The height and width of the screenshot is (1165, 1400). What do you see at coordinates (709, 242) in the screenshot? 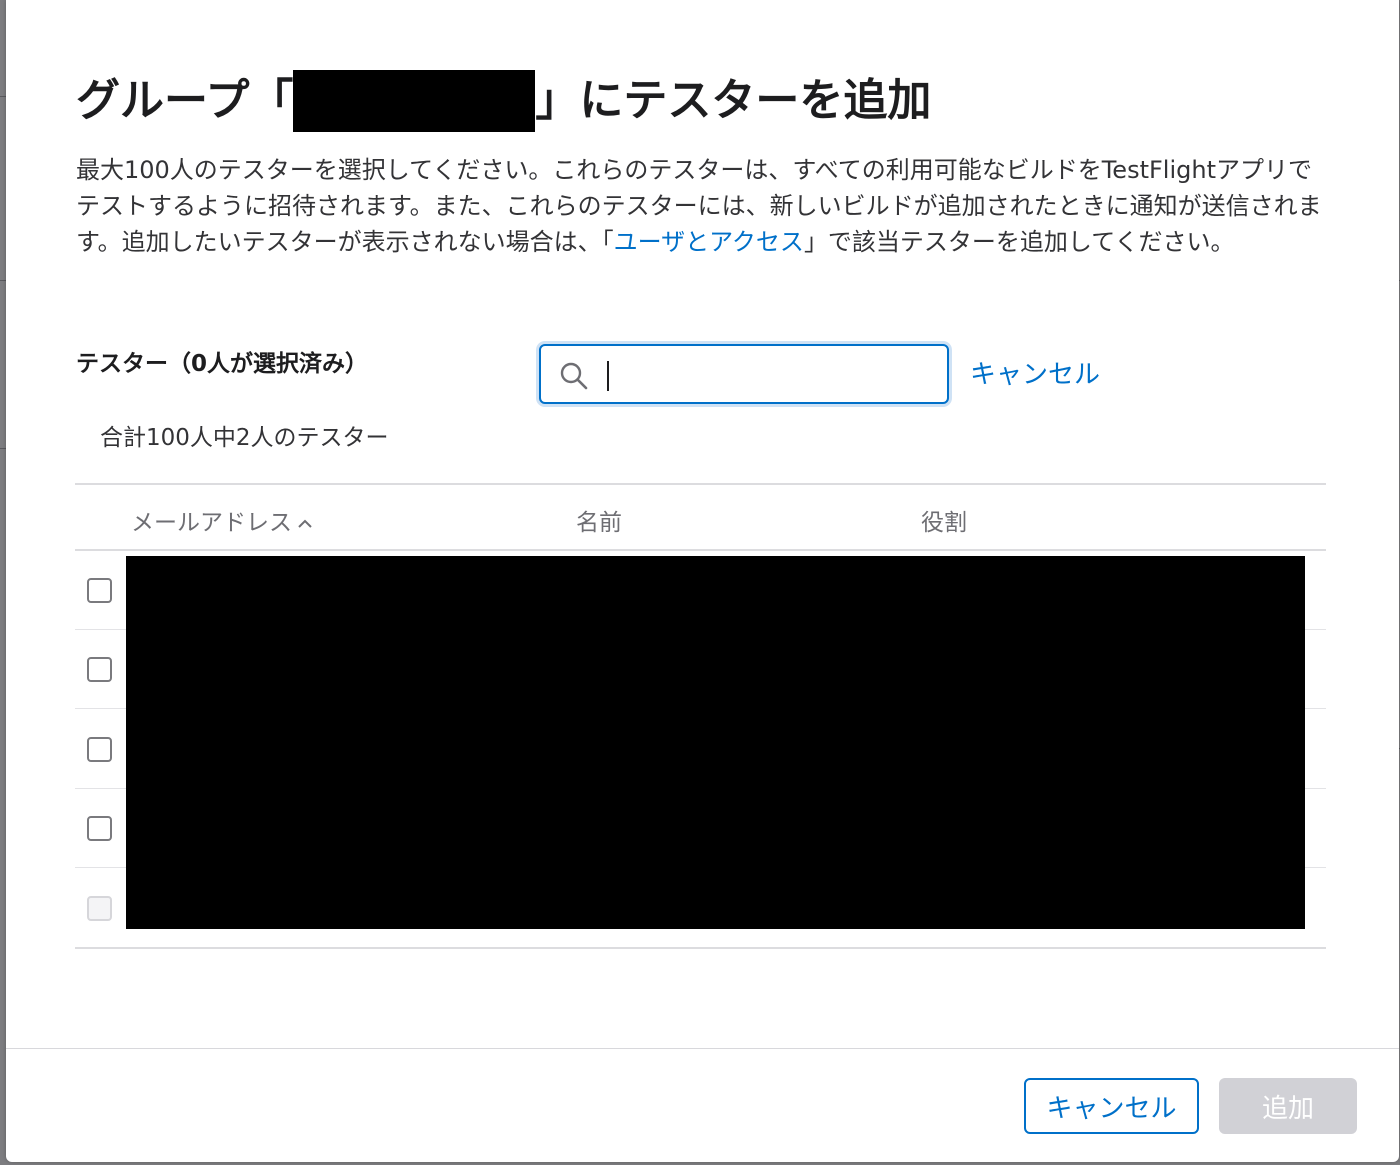
I see `users-and-access-link: ユーザとアクセス` at bounding box center [709, 242].